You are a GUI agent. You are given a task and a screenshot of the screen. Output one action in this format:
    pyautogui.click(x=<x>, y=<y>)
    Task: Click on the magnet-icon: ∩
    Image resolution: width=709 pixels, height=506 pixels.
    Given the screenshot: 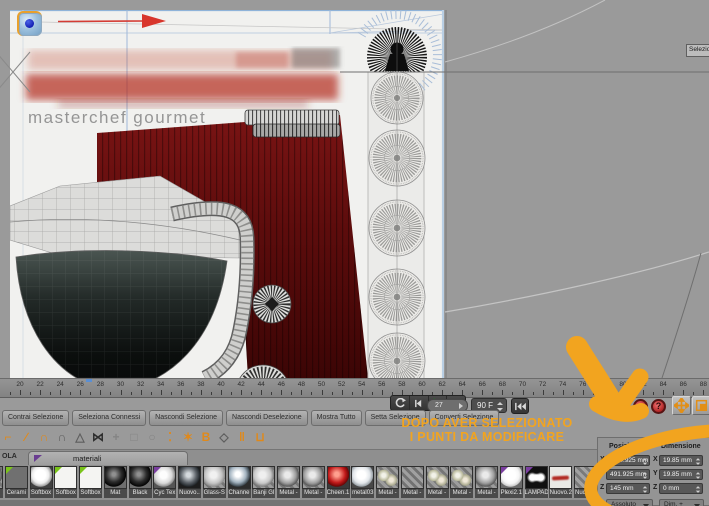 What is the action you would take?
    pyautogui.click(x=44, y=437)
    